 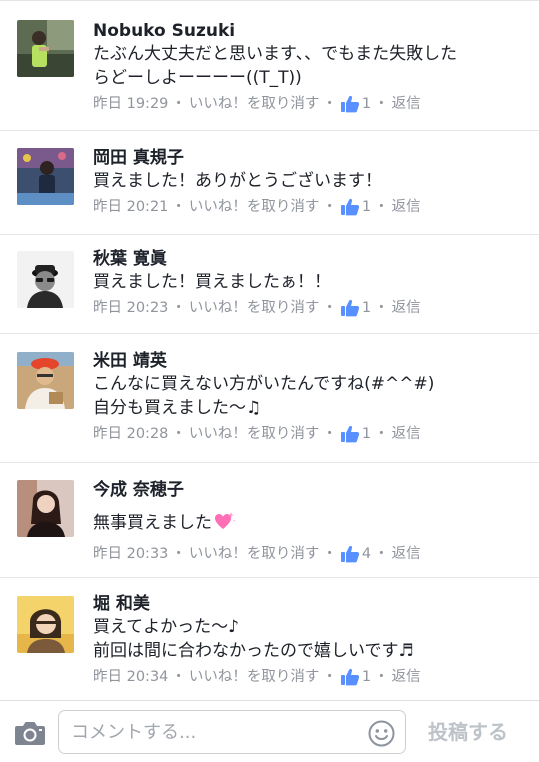 I want to click on timestamp: 昨日 20:23, so click(x=130, y=308).